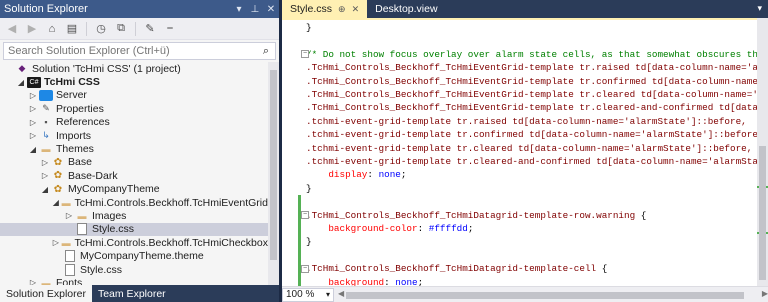 The height and width of the screenshot is (302, 768). What do you see at coordinates (389, 228) in the screenshot?
I see `code-line: background-color: #ffffdd;` at bounding box center [389, 228].